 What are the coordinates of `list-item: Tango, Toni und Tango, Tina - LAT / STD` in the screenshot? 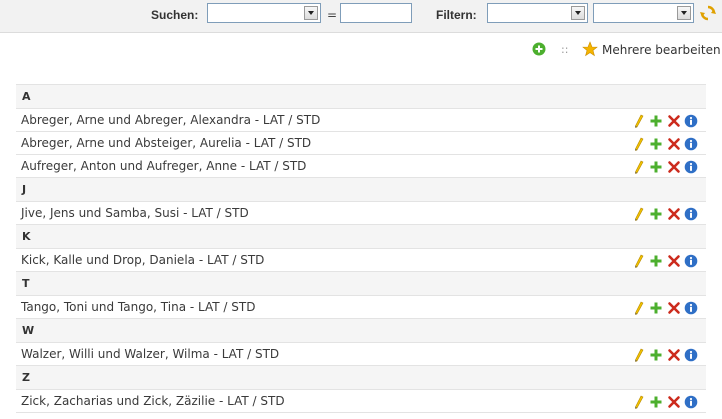 It's located at (361, 306).